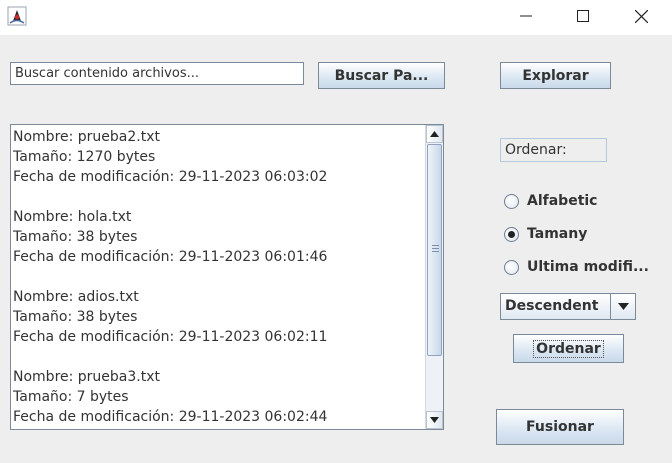  Describe the element at coordinates (552, 306) in the screenshot. I see `sort-direction-value: Descendent` at that location.